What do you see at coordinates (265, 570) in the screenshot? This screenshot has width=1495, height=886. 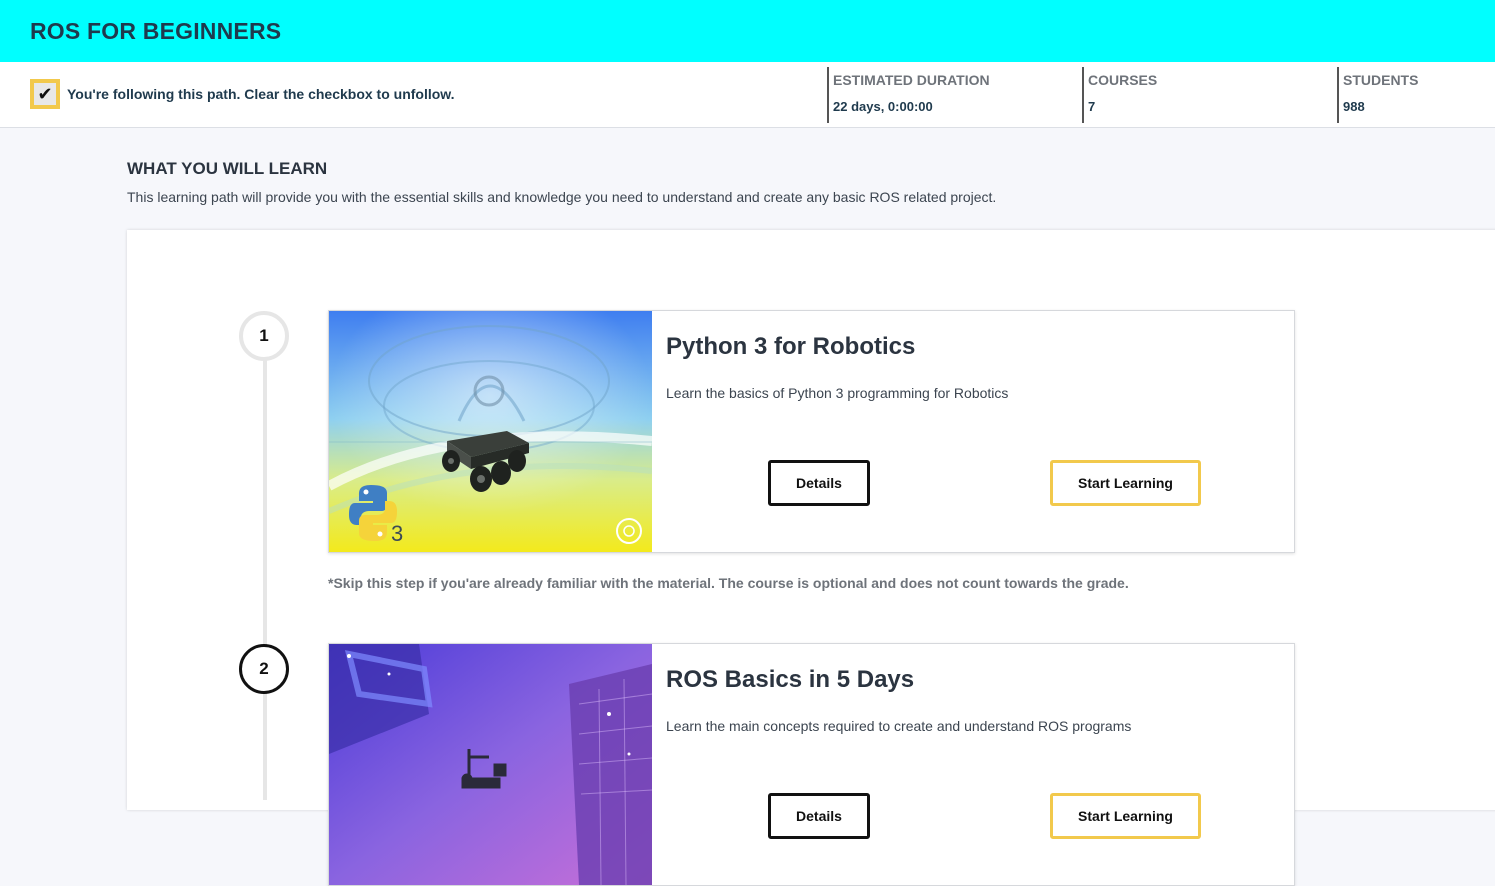 I see `timeline-line` at bounding box center [265, 570].